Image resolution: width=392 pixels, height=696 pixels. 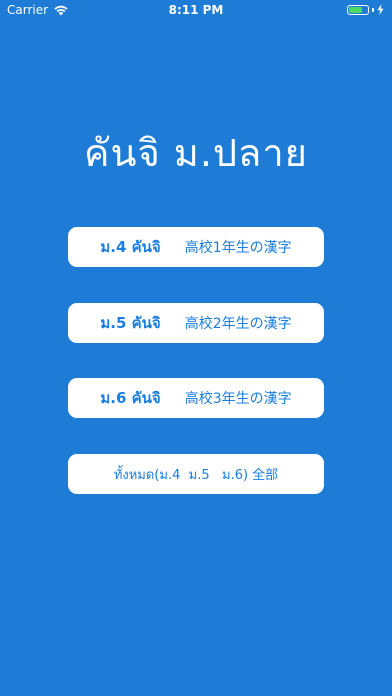 I want to click on battery-level, so click(x=355, y=9).